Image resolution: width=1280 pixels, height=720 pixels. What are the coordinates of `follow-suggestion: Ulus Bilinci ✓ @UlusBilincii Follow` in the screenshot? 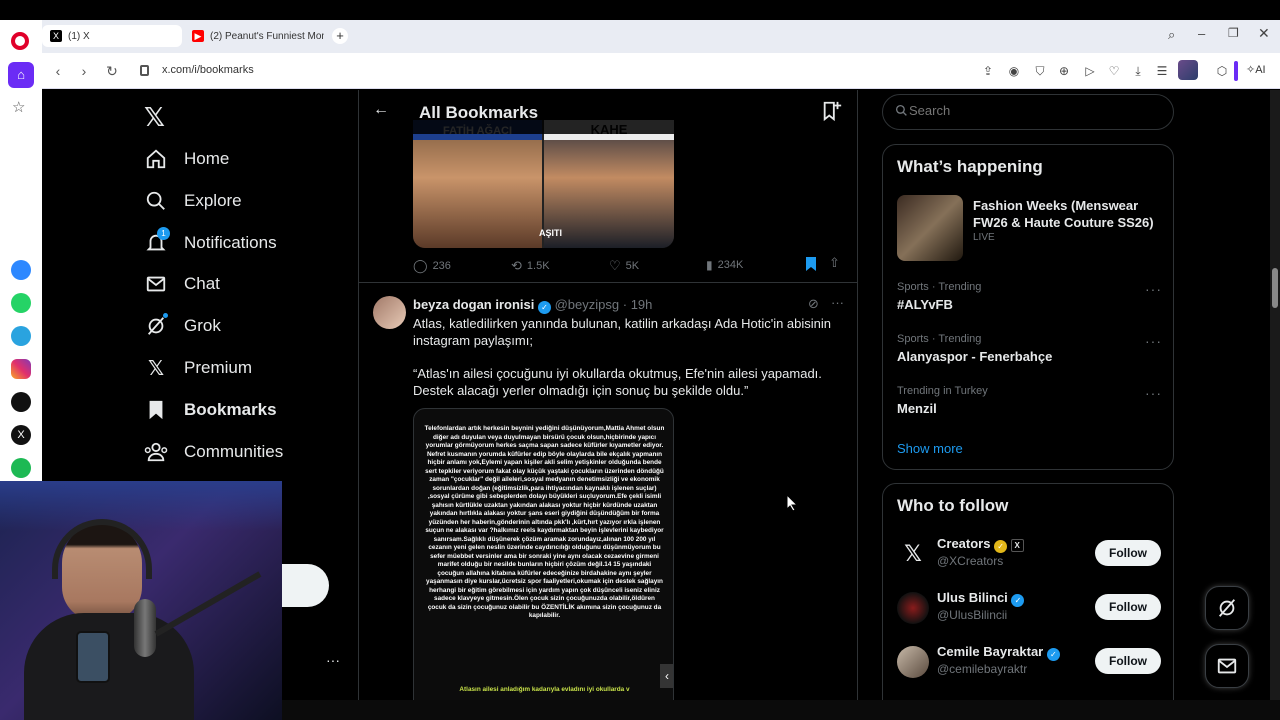 It's located at (1029, 608).